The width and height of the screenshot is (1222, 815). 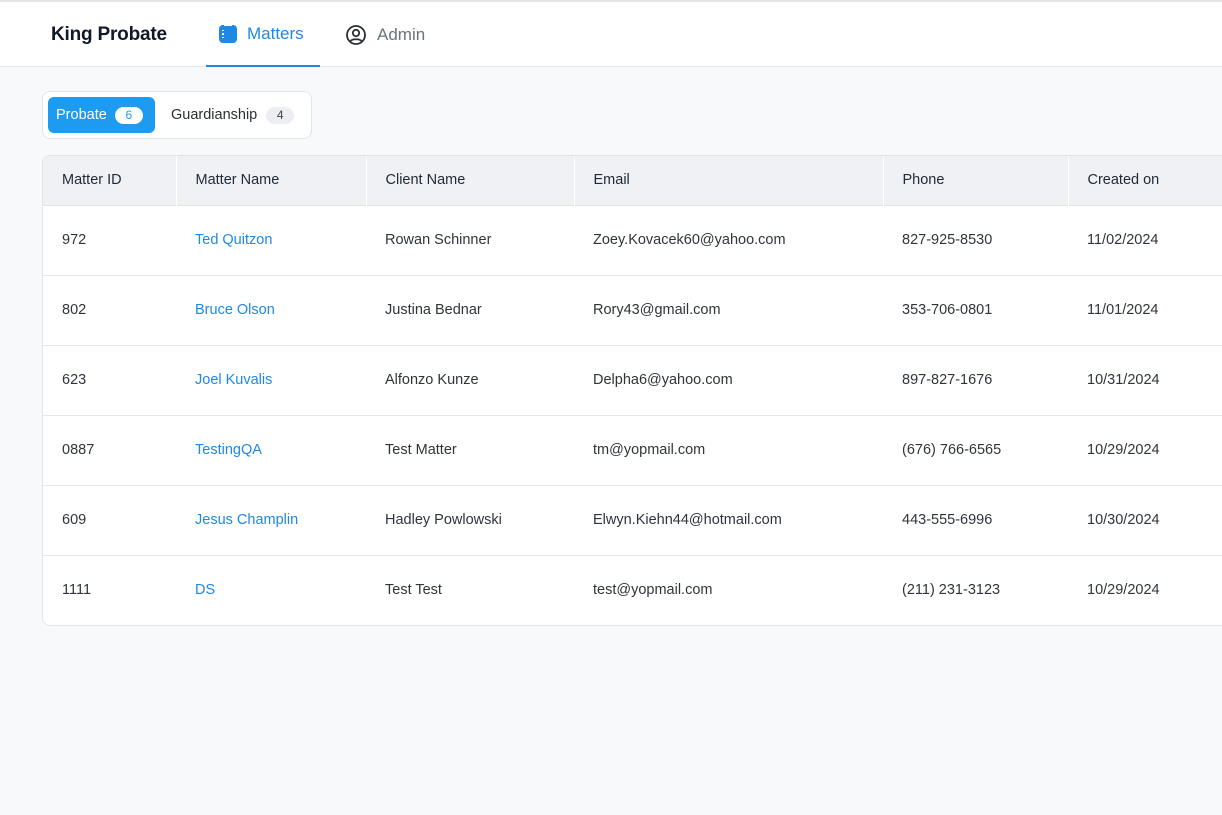 What do you see at coordinates (689, 240) in the screenshot?
I see `cell-email: Zoey.Kovacek60@yahoo.com` at bounding box center [689, 240].